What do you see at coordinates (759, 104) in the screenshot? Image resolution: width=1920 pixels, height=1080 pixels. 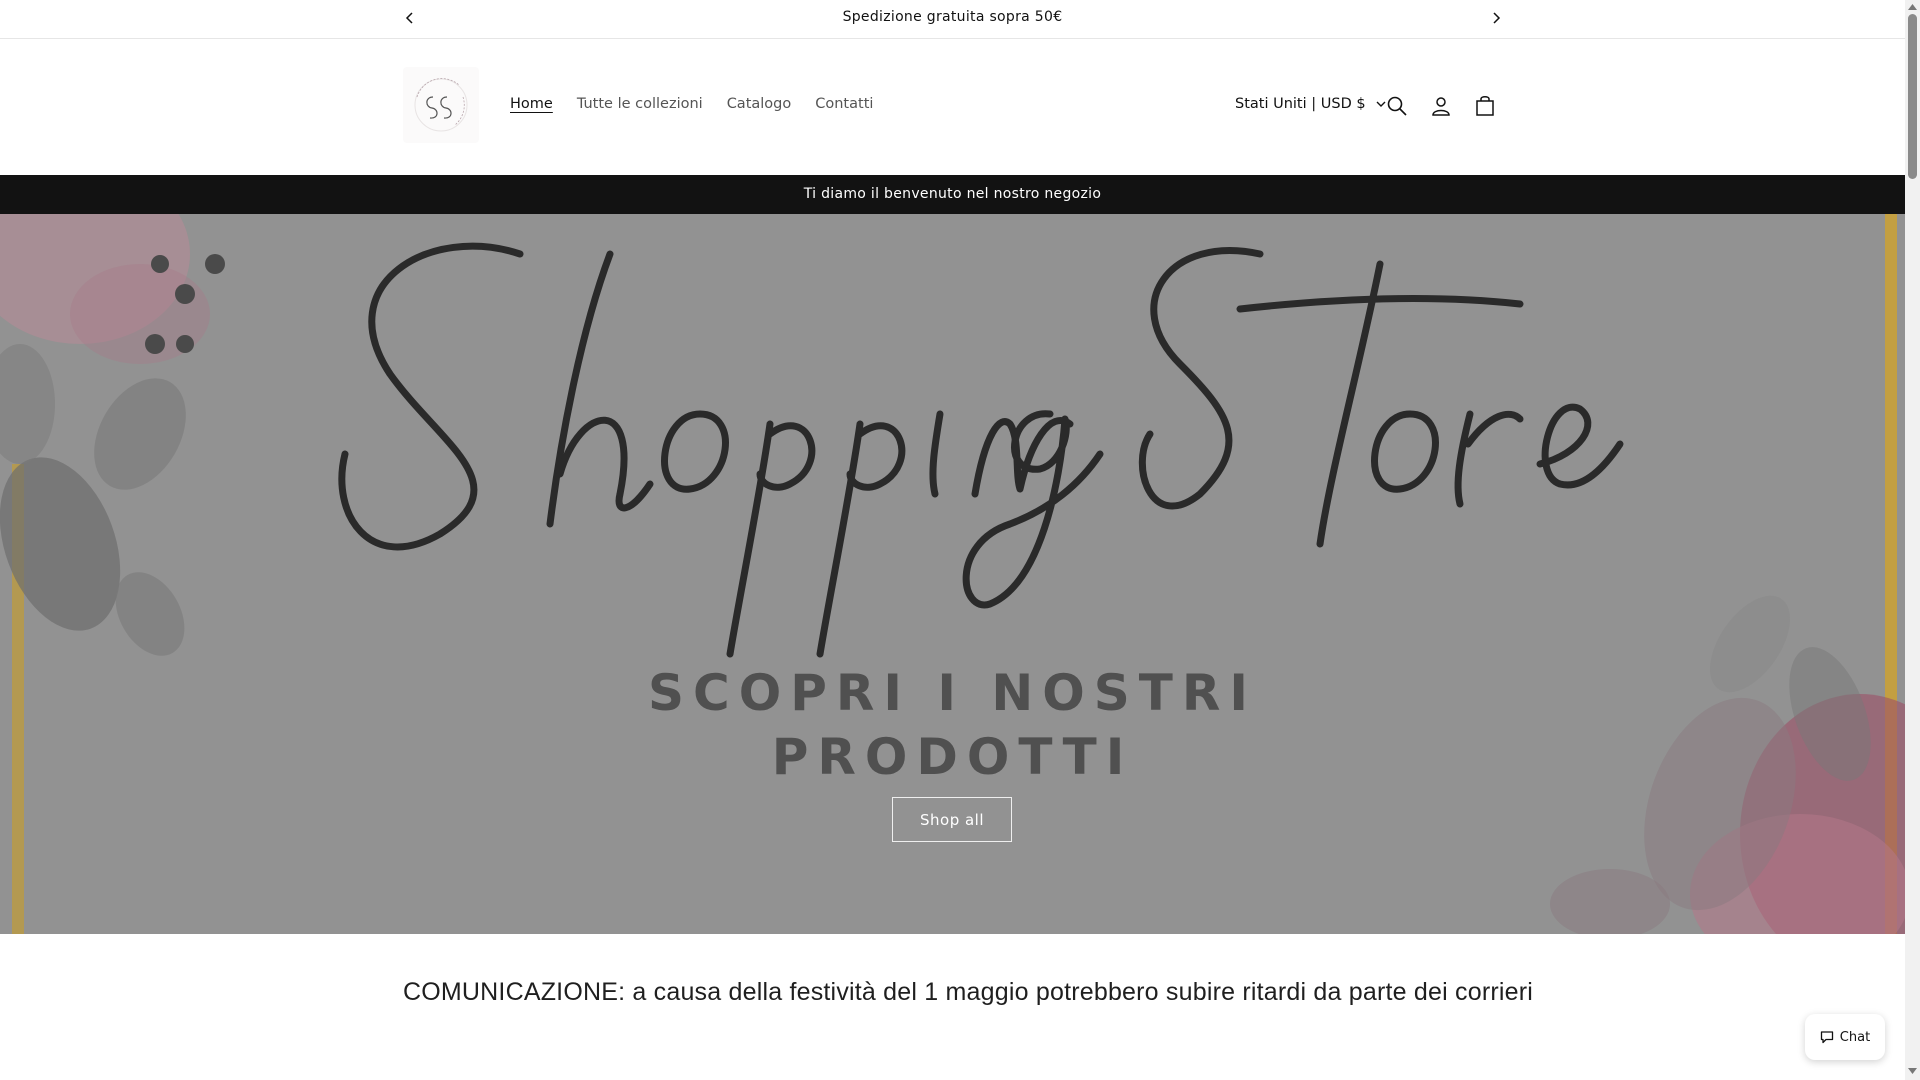 I see `nav-item-catalog: Catalogo` at bounding box center [759, 104].